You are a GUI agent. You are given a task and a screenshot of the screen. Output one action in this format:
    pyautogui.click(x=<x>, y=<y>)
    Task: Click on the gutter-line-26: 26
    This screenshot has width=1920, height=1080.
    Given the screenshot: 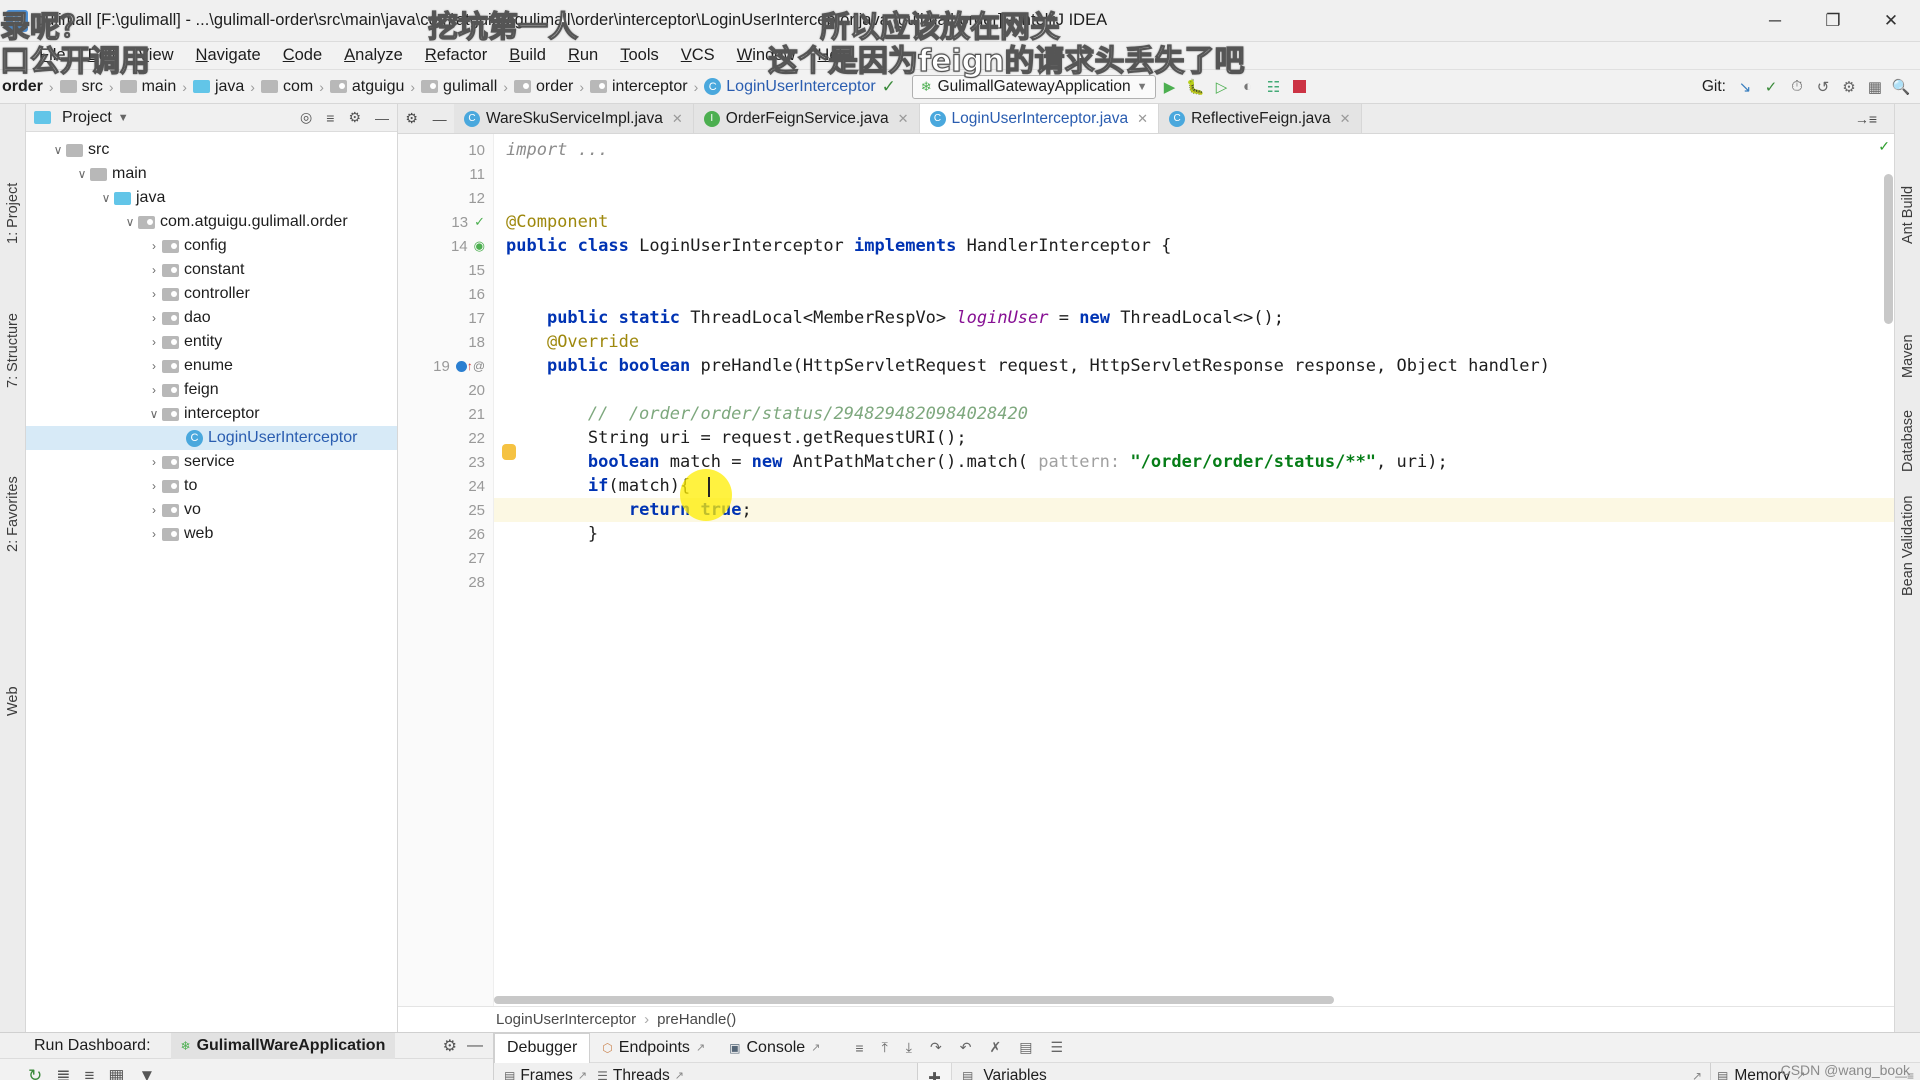 What is the action you would take?
    pyautogui.click(x=445, y=534)
    